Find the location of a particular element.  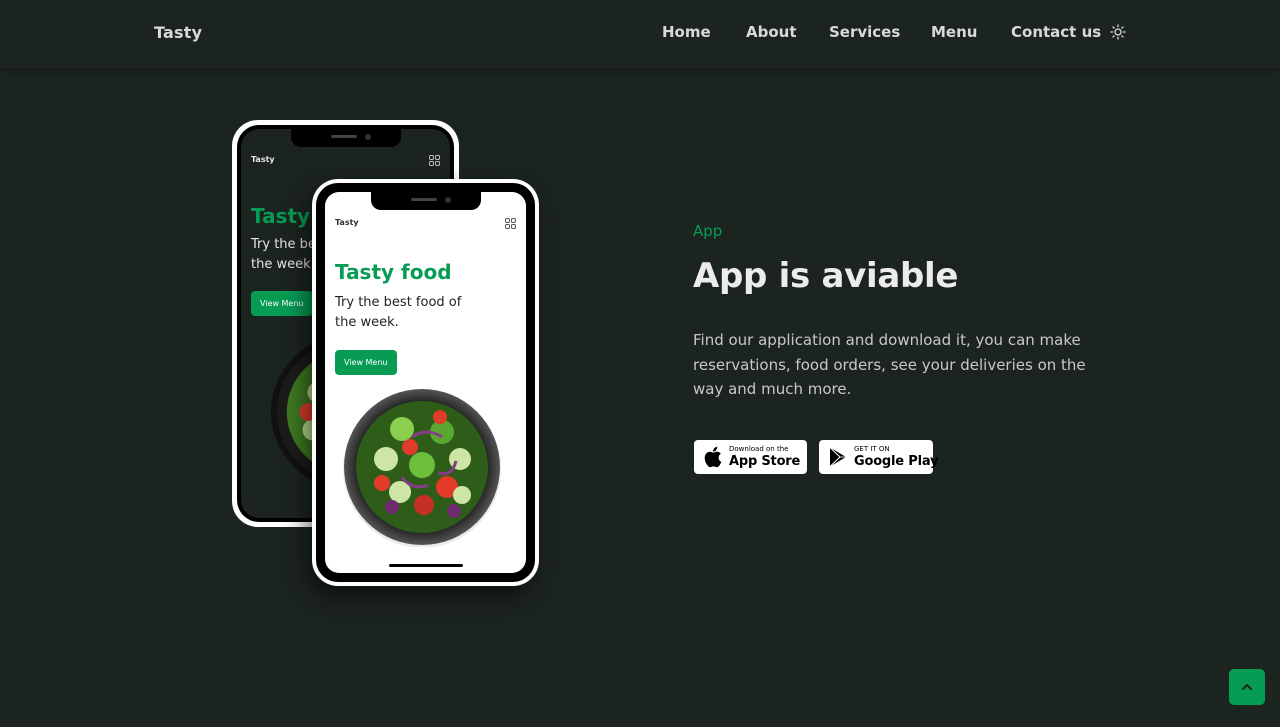

phone-home-indicator is located at coordinates (425, 565).